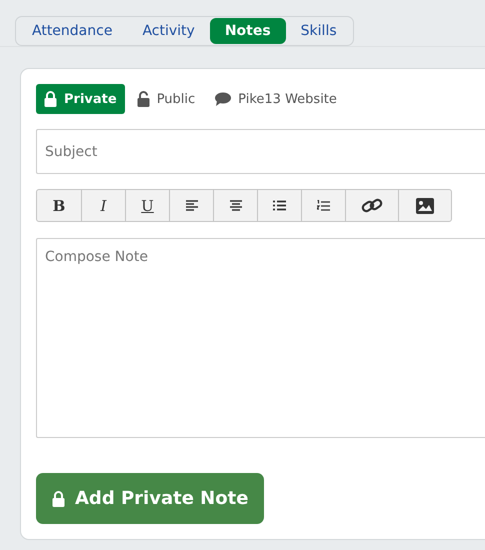  Describe the element at coordinates (276, 99) in the screenshot. I see `visibility-option: Pike13 Website` at that location.